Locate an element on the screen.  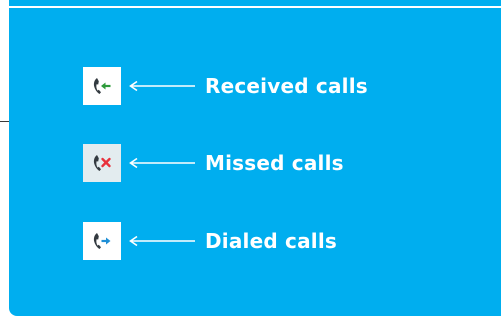
missed-call-icon is located at coordinates (102, 163).